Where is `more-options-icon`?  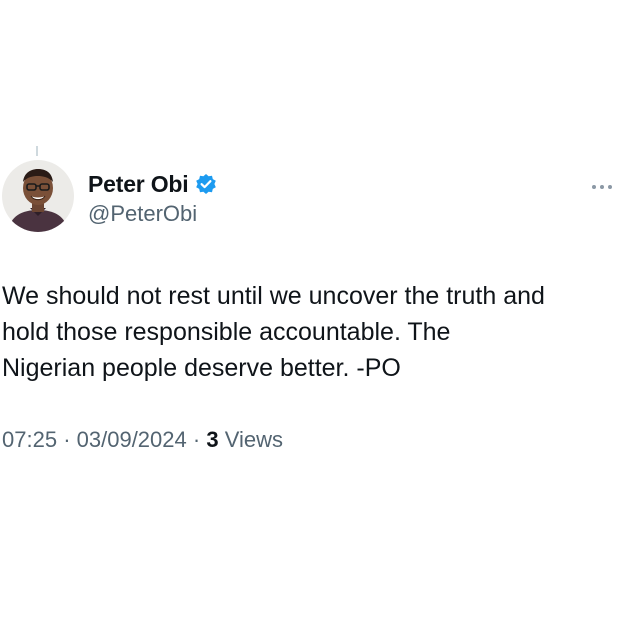
more-options-icon is located at coordinates (602, 183).